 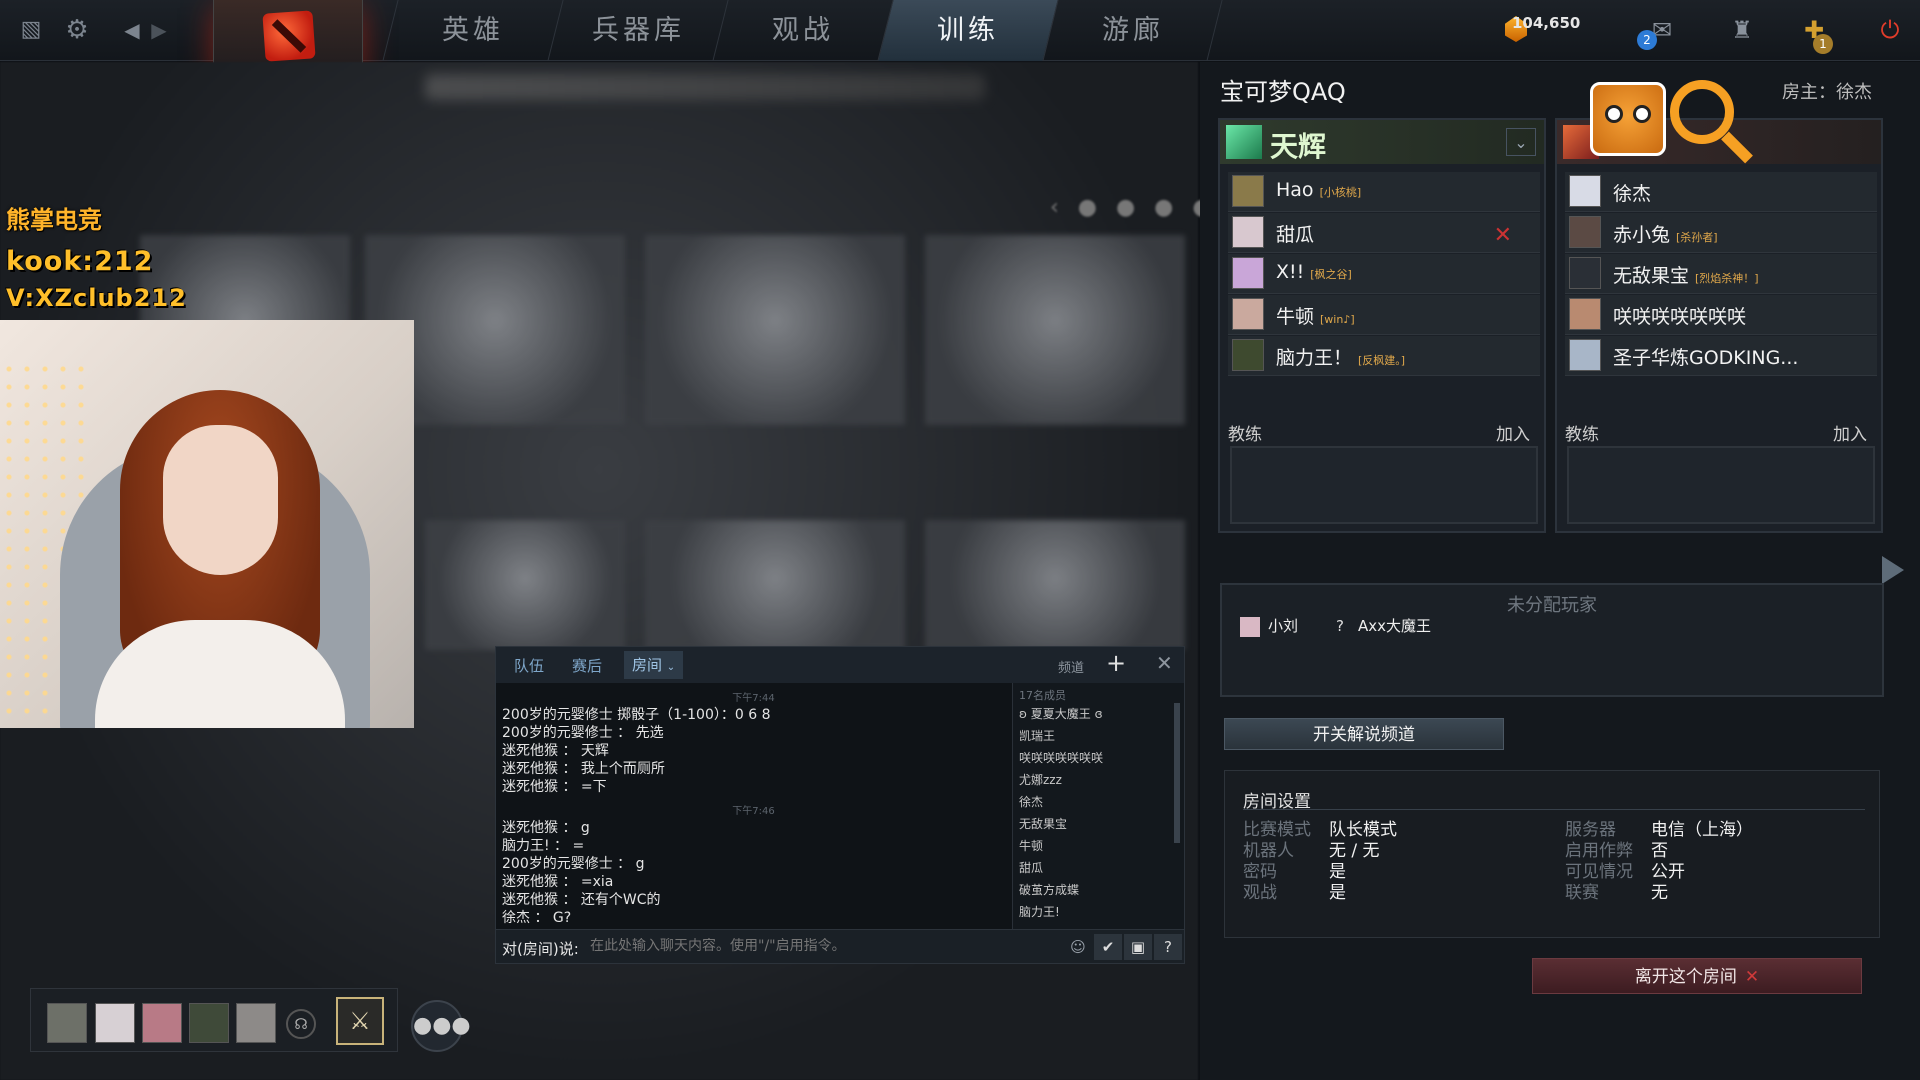 I want to click on chat-member: 破茧方成蝶, so click(x=1098, y=890).